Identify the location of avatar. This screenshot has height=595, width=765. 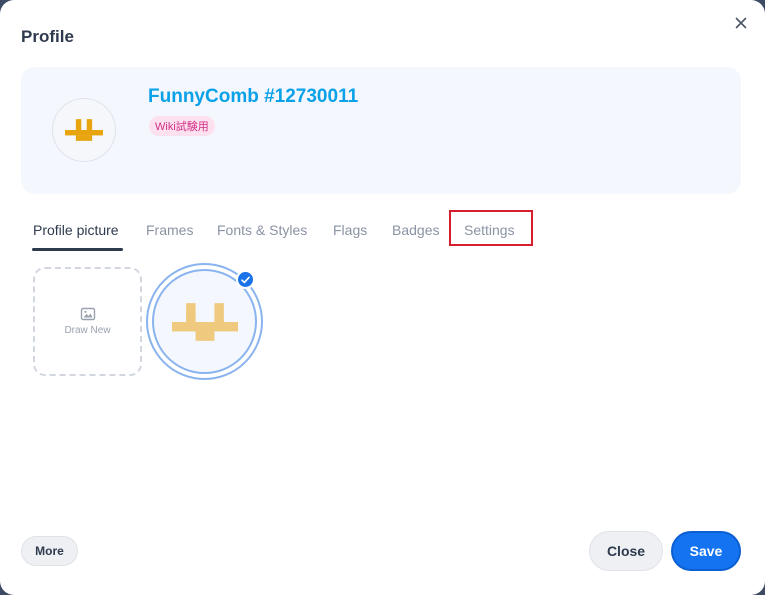
(84, 130).